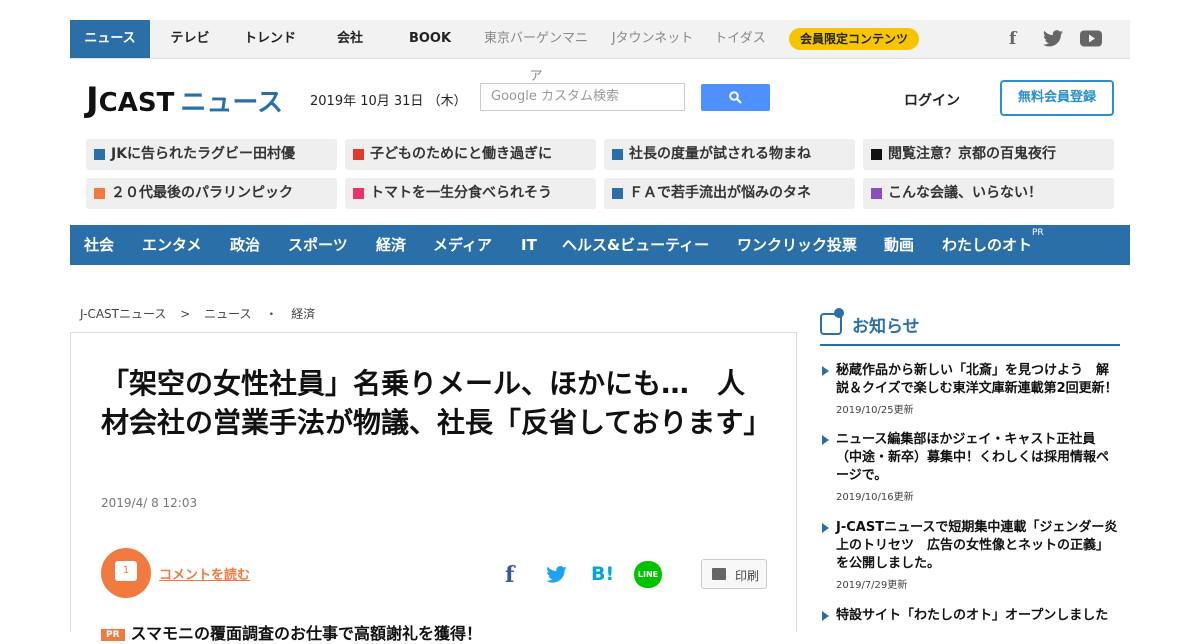 The width and height of the screenshot is (1200, 644). I want to click on article-date: 2019/4/ 8 12:03, so click(149, 503).